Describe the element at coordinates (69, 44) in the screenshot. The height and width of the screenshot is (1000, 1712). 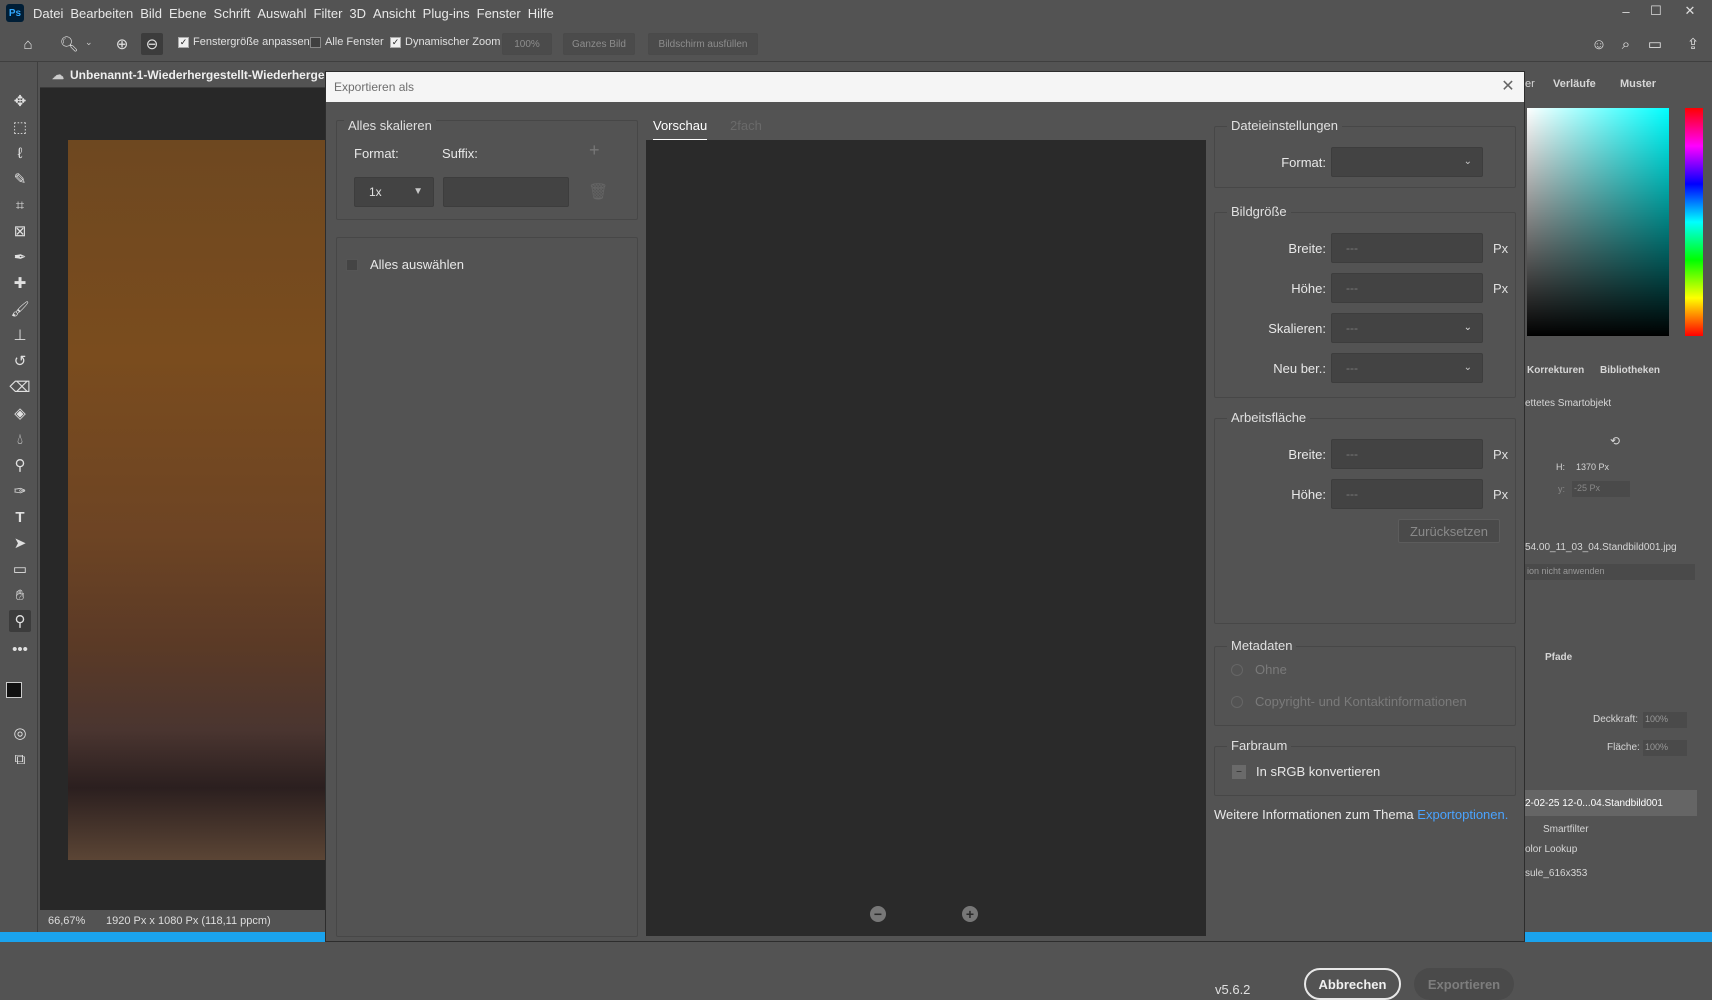
I see `zoom-tool-icon: 🔍︎` at that location.